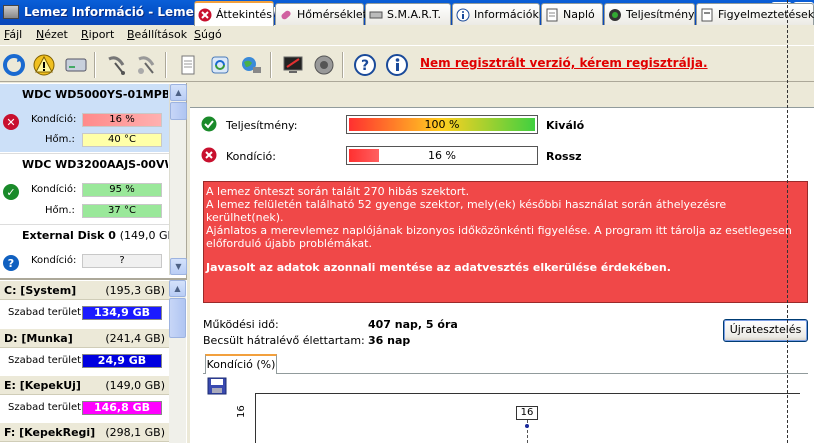  I want to click on help-icon: ?, so click(365, 65).